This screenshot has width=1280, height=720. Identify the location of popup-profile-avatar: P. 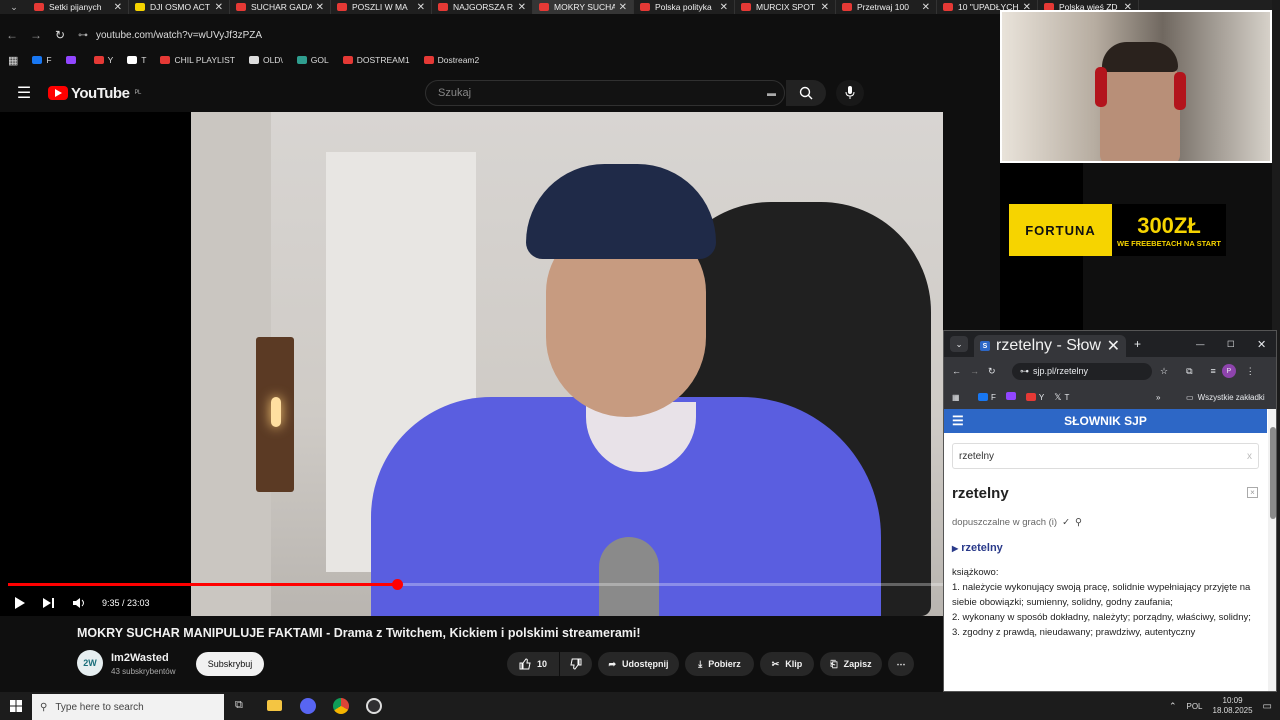
(1228, 371).